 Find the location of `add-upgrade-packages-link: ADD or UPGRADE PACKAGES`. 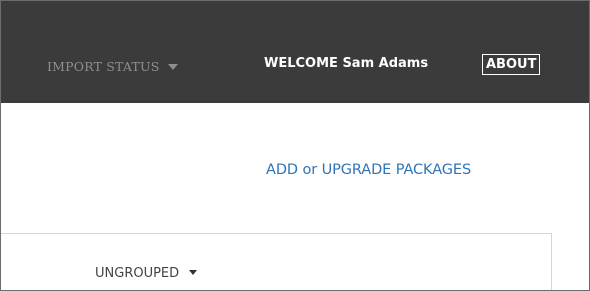

add-upgrade-packages-link: ADD or UPGRADE PACKAGES is located at coordinates (368, 170).